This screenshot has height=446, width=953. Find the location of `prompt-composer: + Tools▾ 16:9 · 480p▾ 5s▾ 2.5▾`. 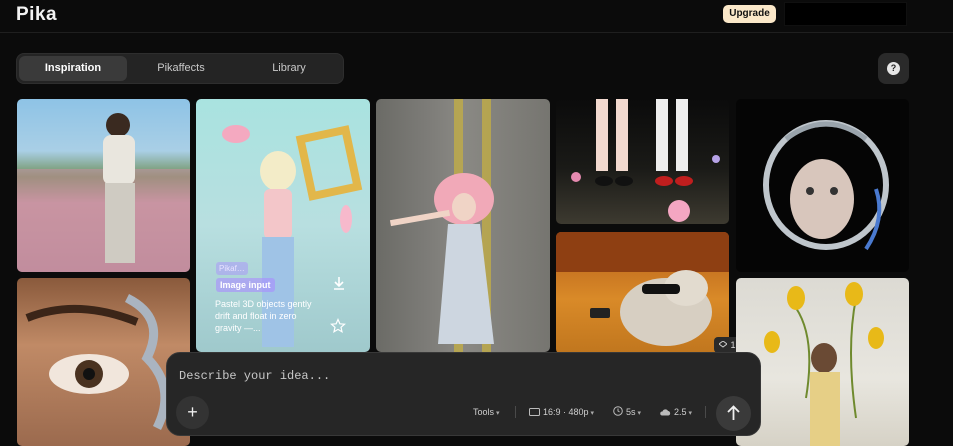

prompt-composer: + Tools▾ 16:9 · 480p▾ 5s▾ 2.5▾ is located at coordinates (463, 394).